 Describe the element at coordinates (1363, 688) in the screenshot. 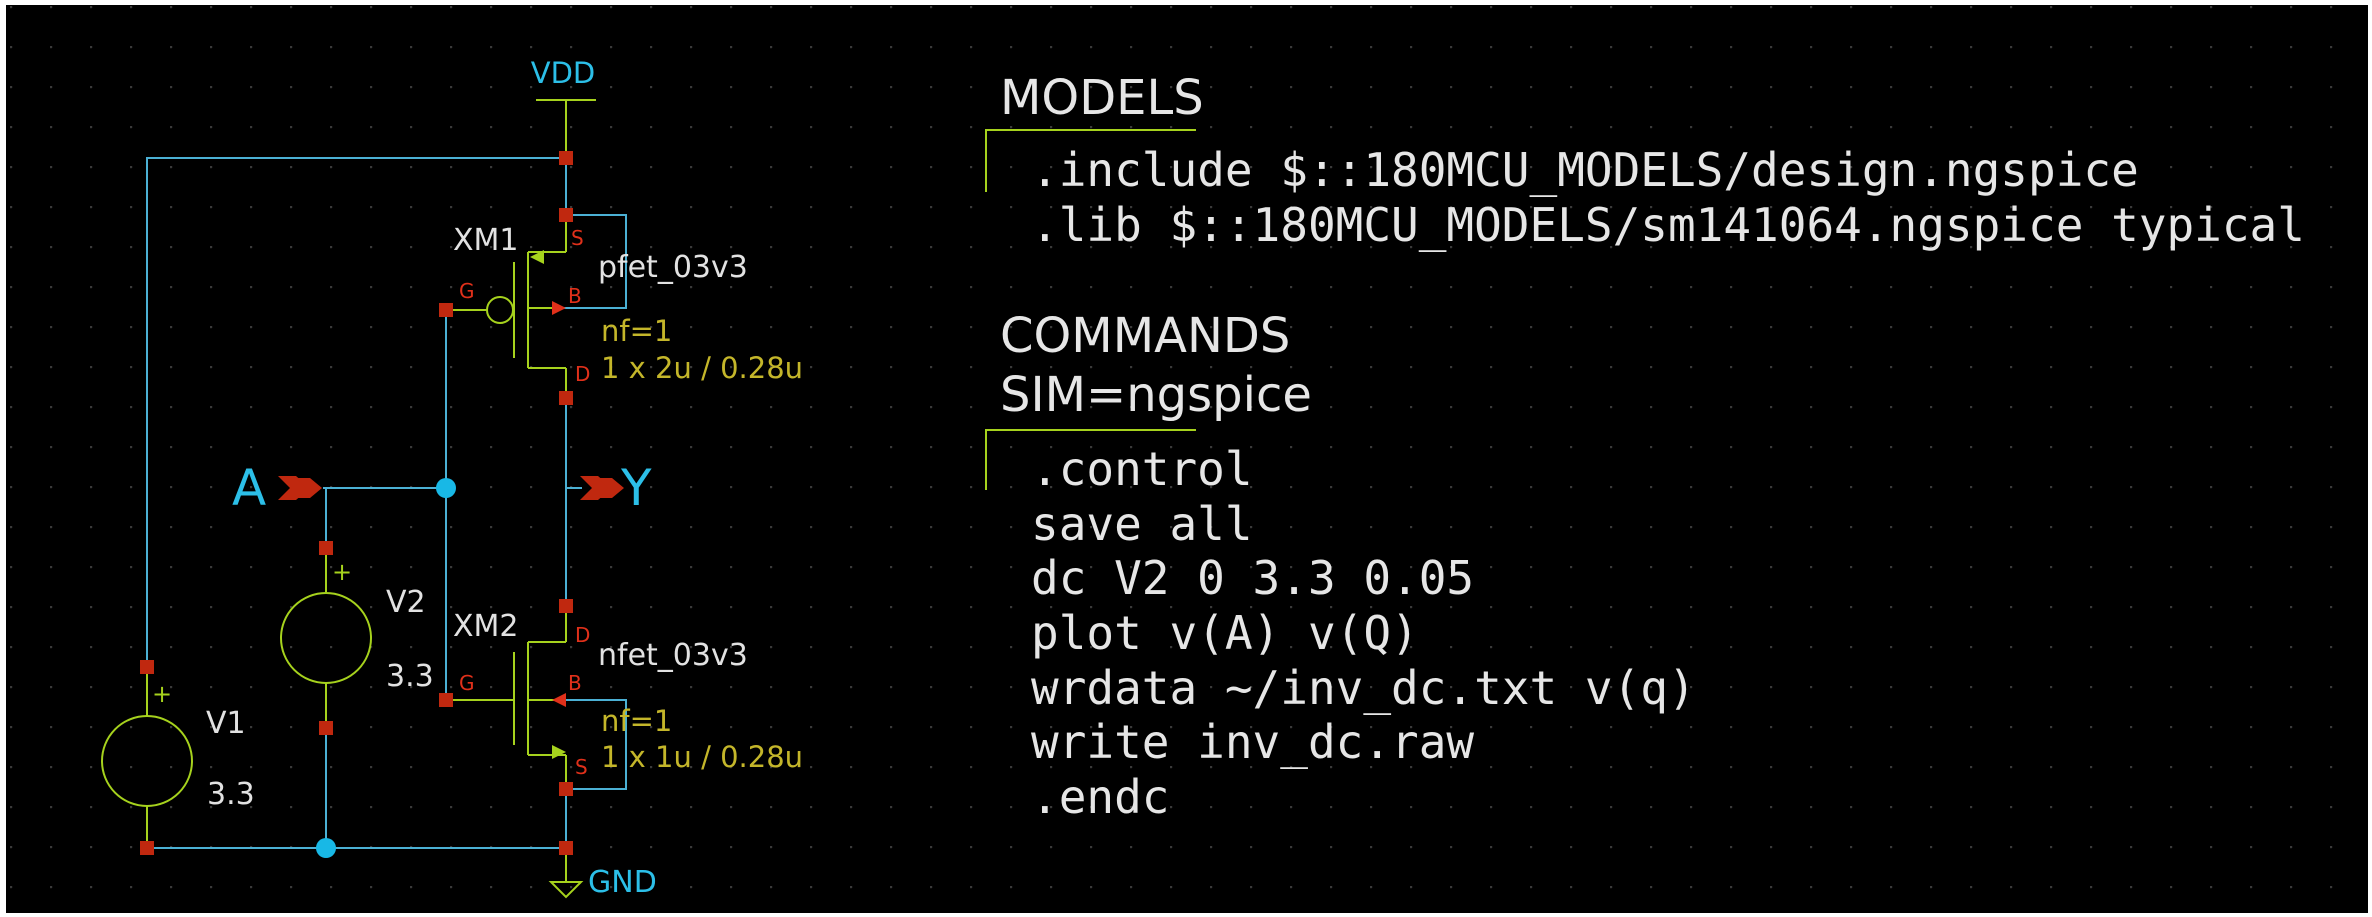

I see `commands-line-5: wrdata ~/inv_dc.txt v(q)` at that location.